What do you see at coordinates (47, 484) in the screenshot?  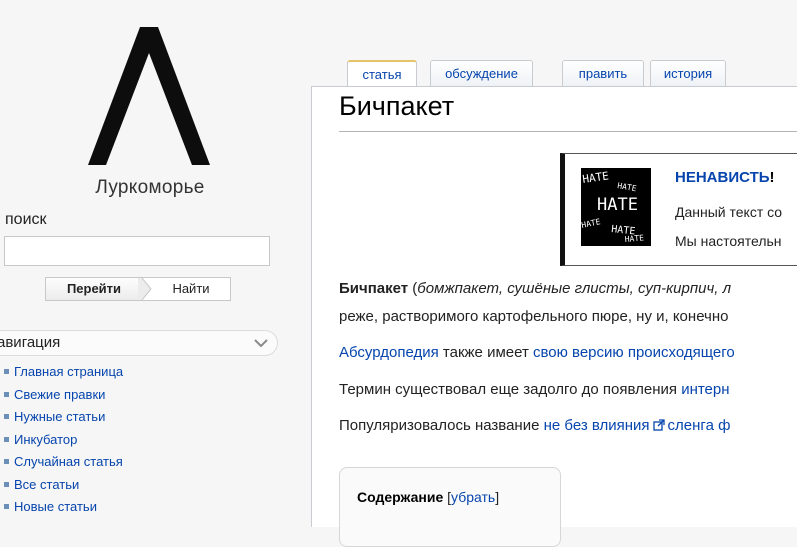 I see `nav-item-label: Все статьи` at bounding box center [47, 484].